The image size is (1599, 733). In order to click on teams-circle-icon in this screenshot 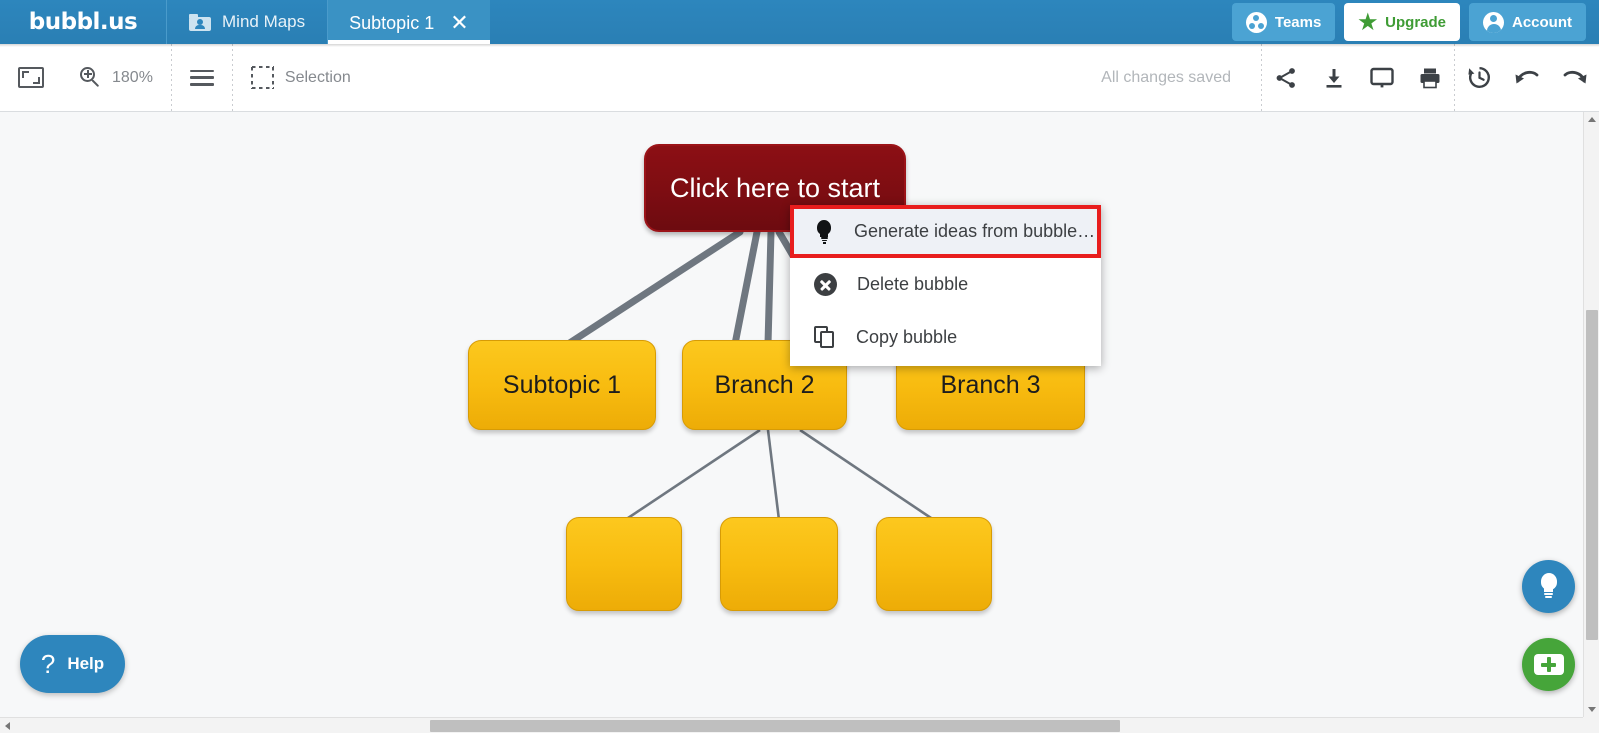, I will do `click(1256, 22)`.